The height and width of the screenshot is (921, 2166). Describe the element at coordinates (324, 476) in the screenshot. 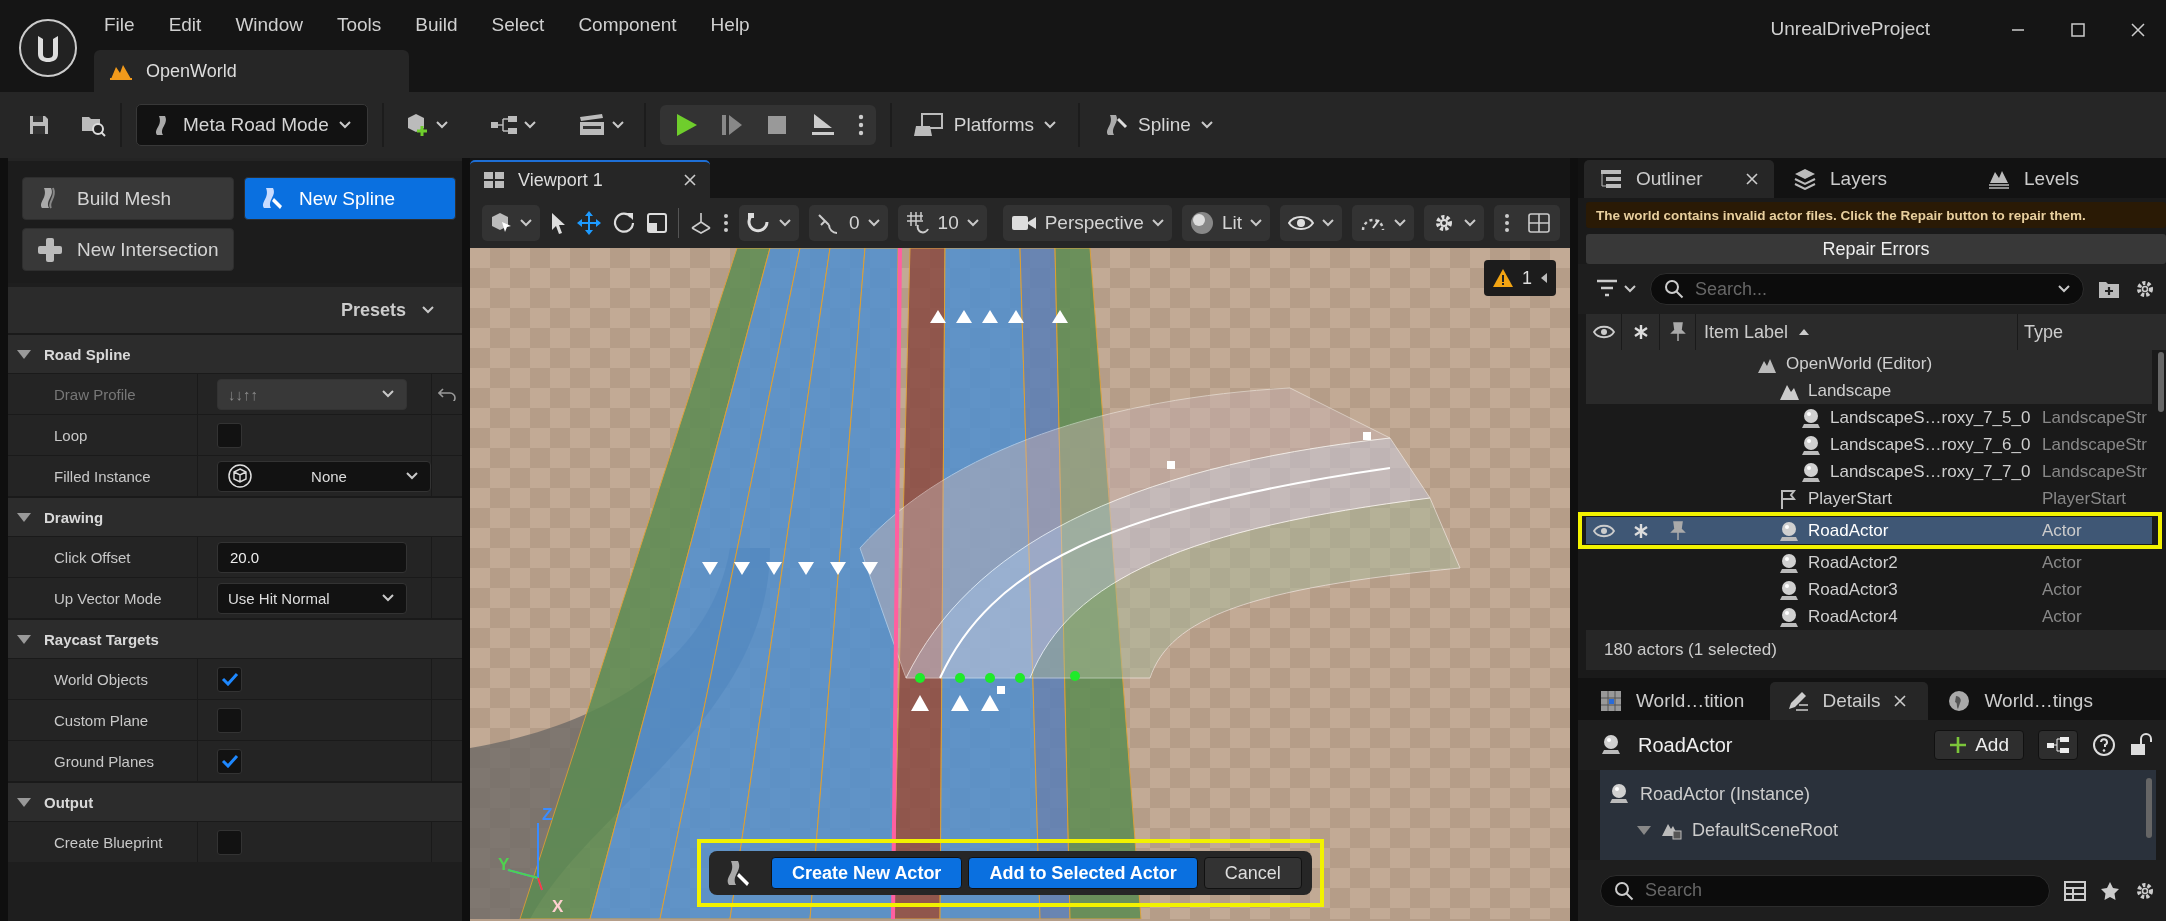

I see `asset-picker: None` at that location.